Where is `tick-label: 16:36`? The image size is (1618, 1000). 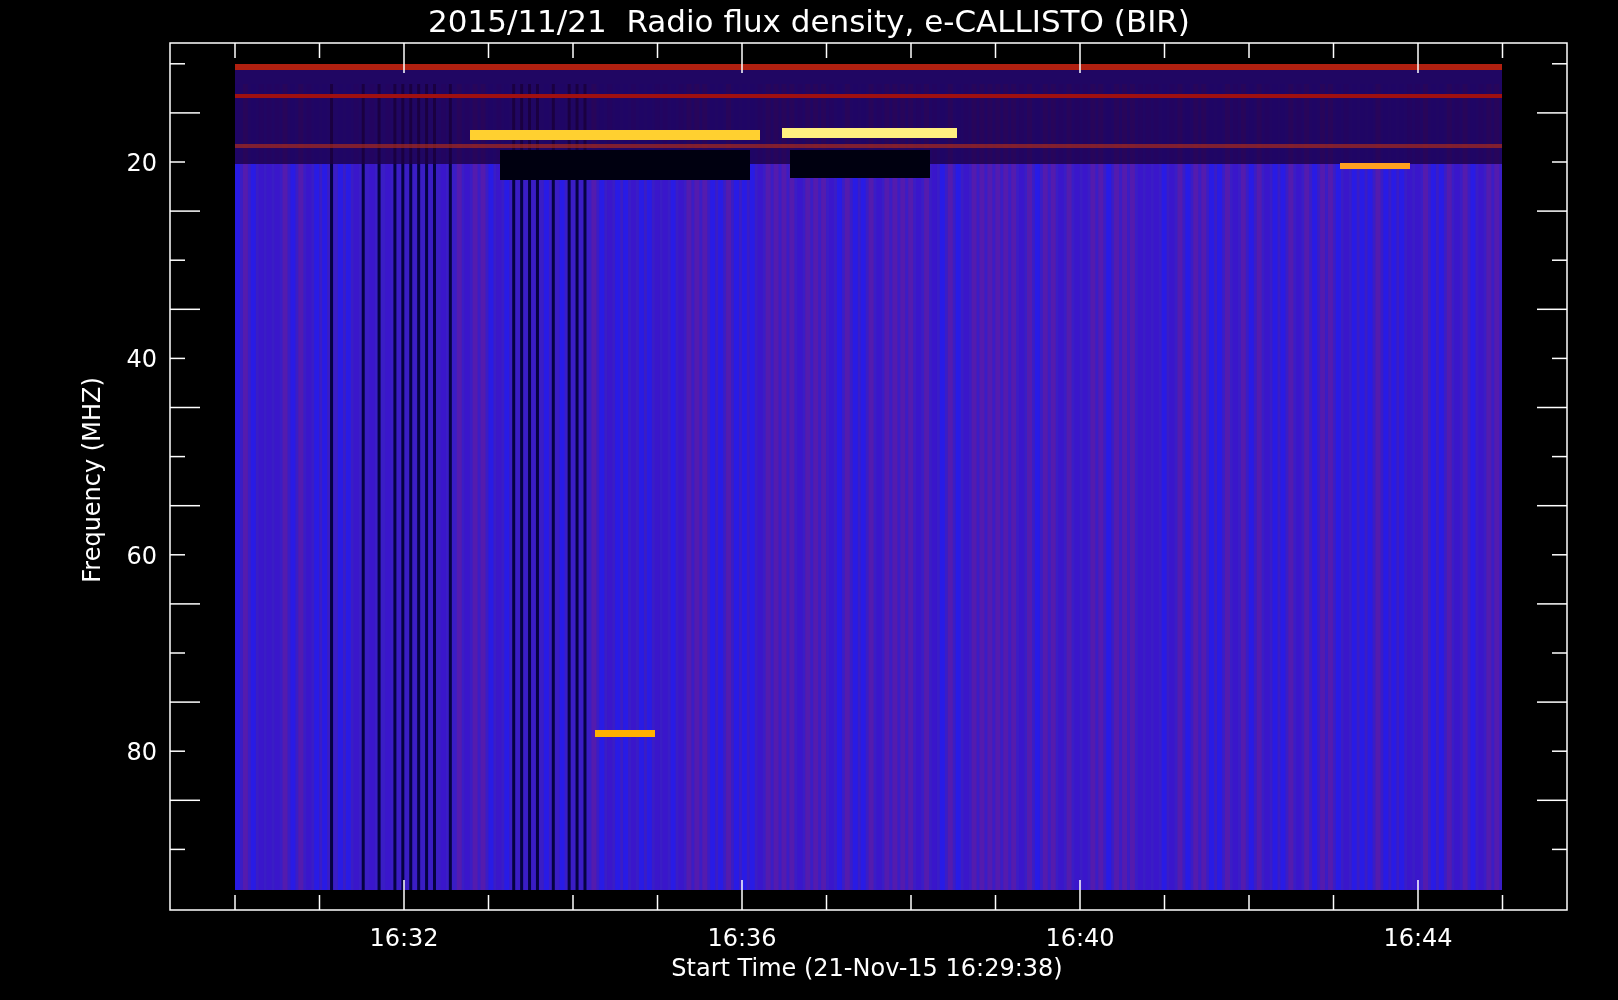
tick-label: 16:36 is located at coordinates (742, 938).